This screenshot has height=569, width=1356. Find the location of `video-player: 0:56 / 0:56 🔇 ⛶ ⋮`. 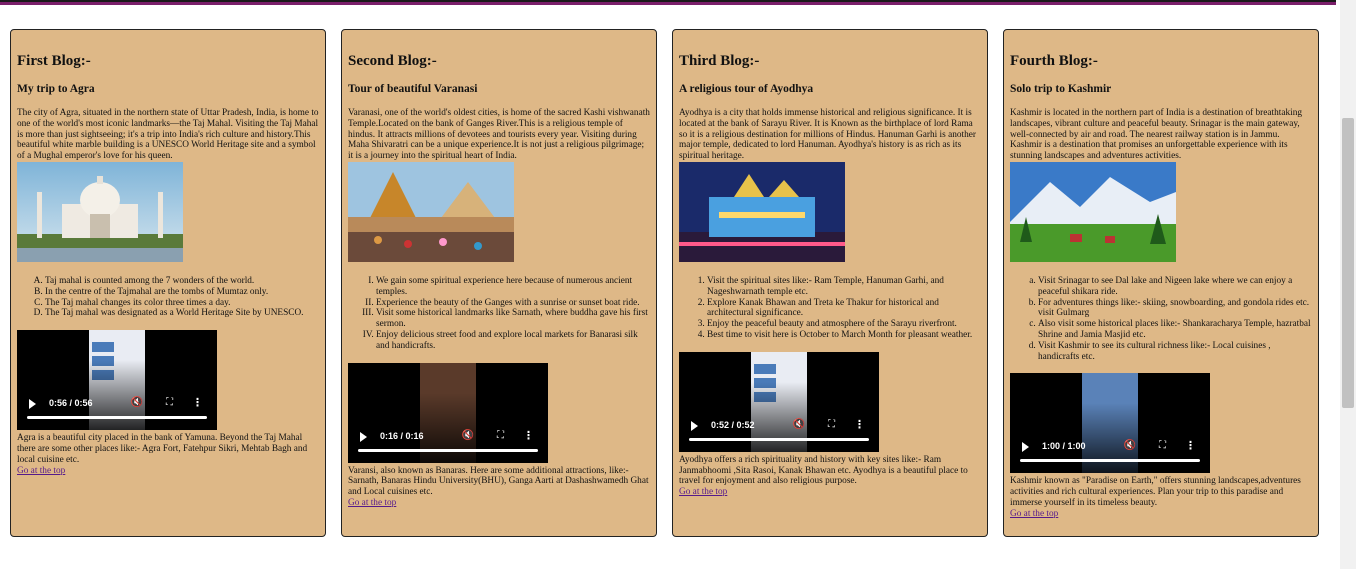

video-player: 0:56 / 0:56 🔇 ⛶ ⋮ is located at coordinates (117, 380).